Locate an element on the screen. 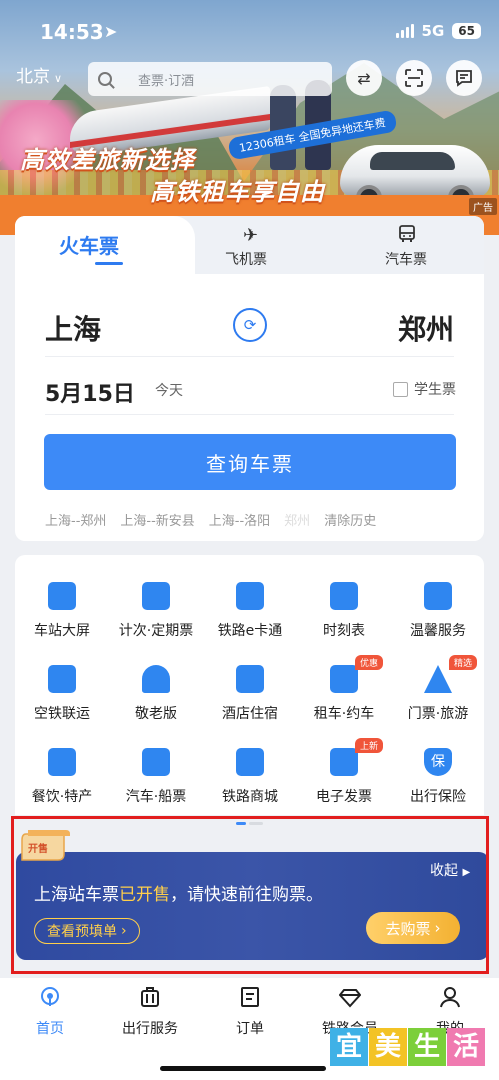  watermark-char: 生 is located at coordinates (427, 1047).